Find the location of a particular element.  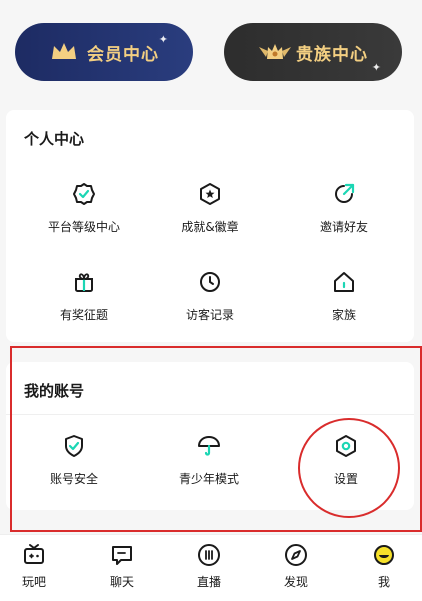

badge-check-icon is located at coordinates (84, 194).